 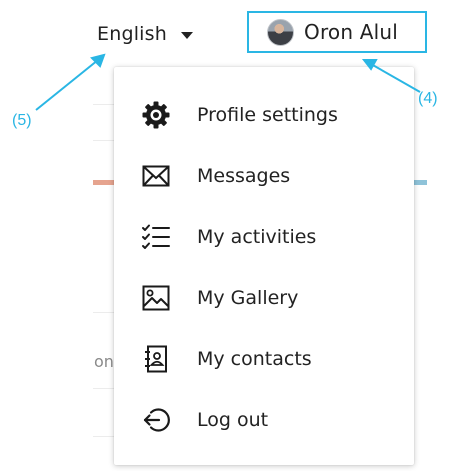 I want to click on menu-item-profile-settings: Profile settings, so click(x=264, y=114).